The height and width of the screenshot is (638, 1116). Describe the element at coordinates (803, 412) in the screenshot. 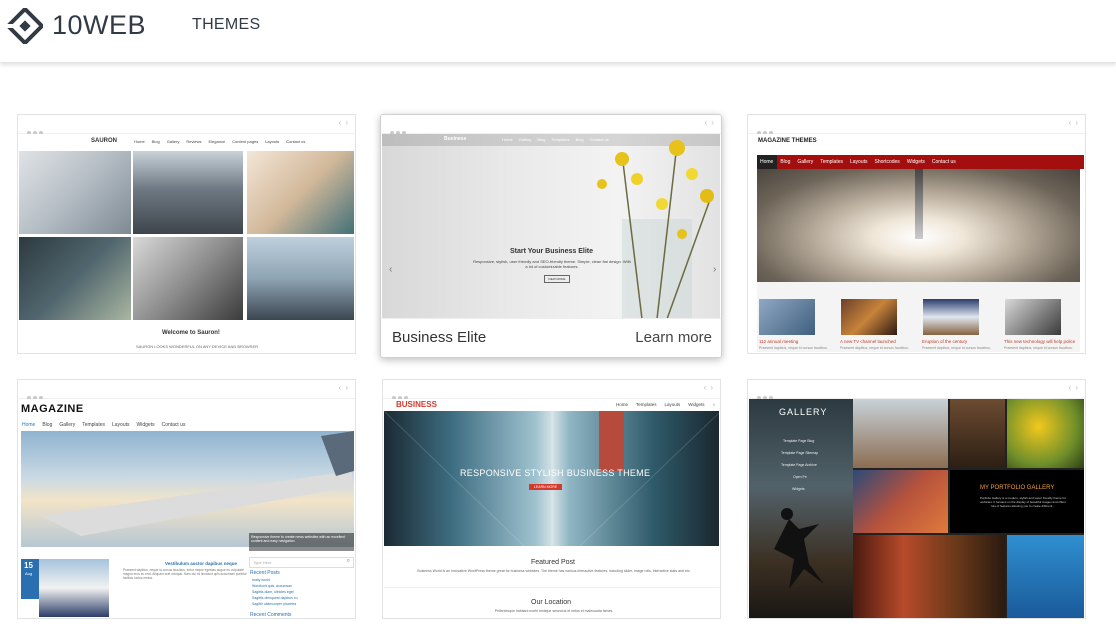

I see `theme-logo: GALLERY` at that location.